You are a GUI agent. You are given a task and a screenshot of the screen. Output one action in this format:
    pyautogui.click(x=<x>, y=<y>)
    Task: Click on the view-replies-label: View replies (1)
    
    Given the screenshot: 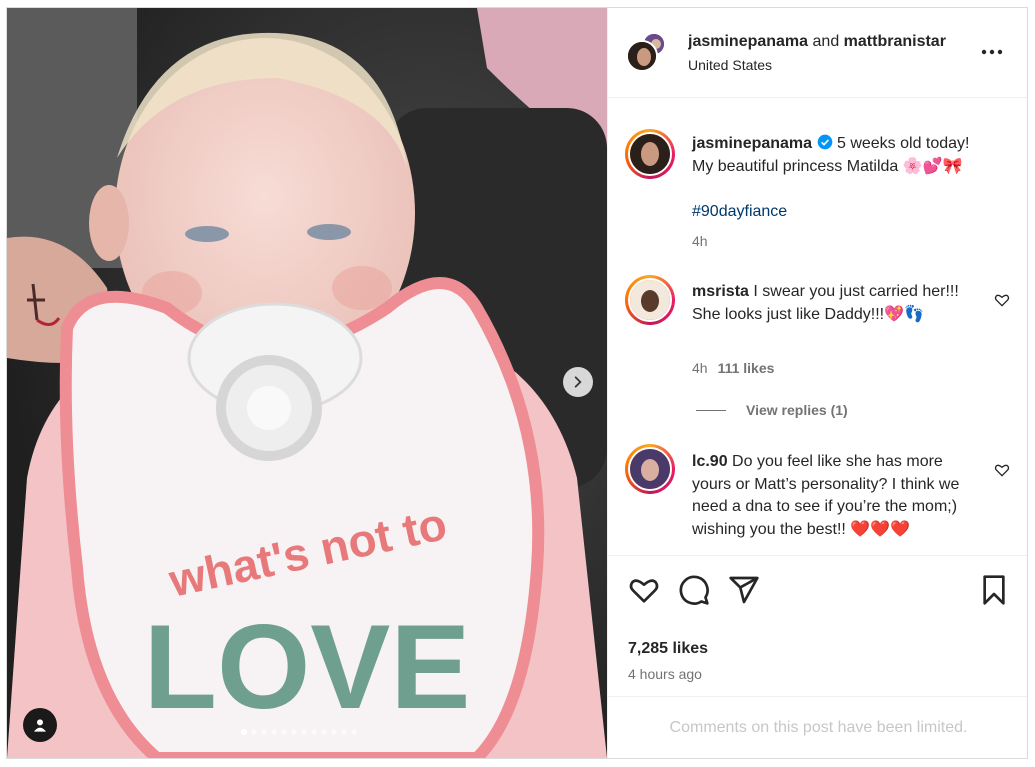 What is the action you would take?
    pyautogui.click(x=797, y=410)
    